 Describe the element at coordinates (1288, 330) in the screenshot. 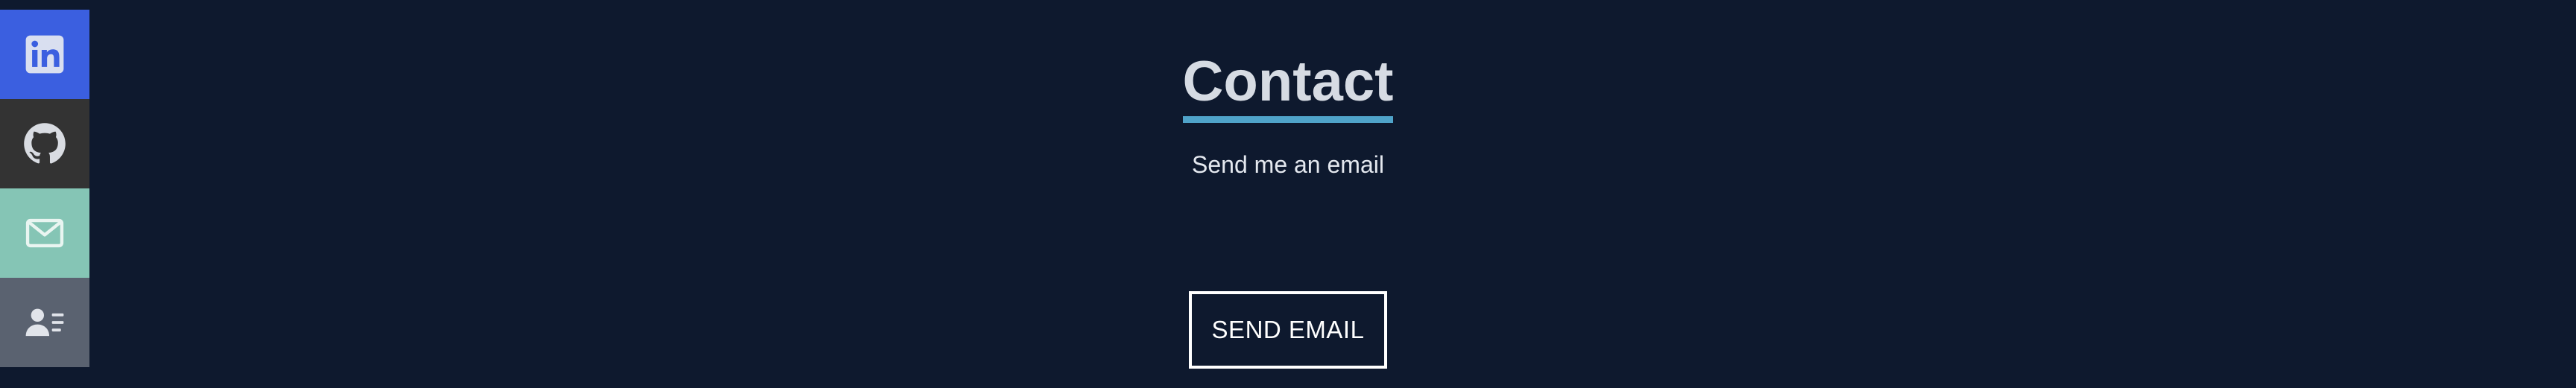

I see `send-email-button: SEND EMAIL` at that location.